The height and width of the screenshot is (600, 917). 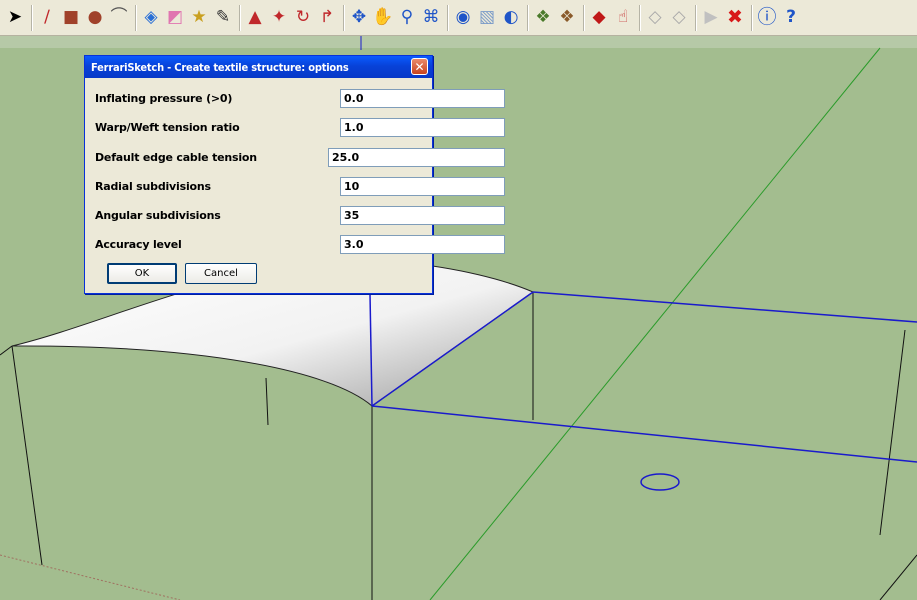 What do you see at coordinates (407, 18) in the screenshot?
I see `zoom-icon: ⚲` at bounding box center [407, 18].